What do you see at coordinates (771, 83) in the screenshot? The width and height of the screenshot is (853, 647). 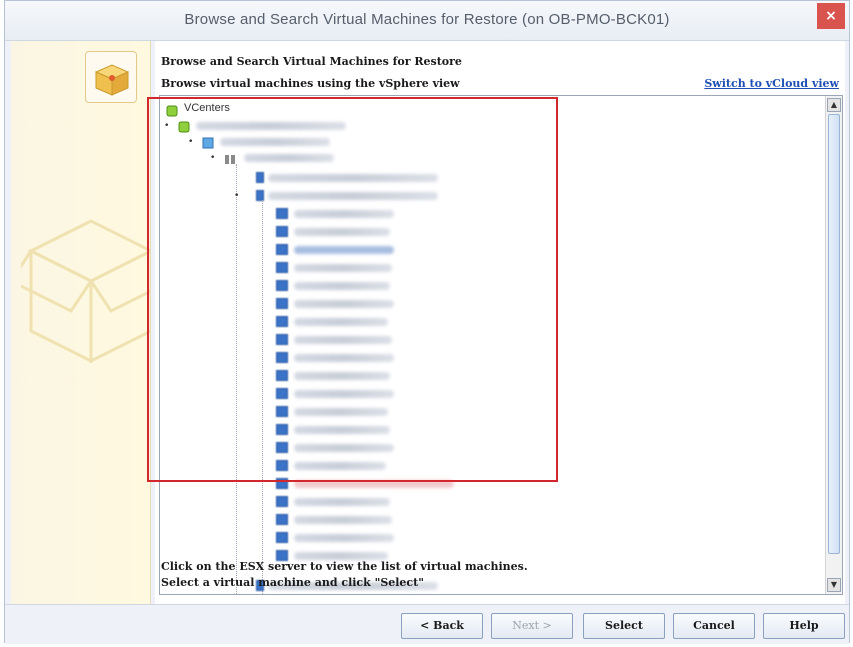 I see `switch-vcloud-link: Switch to vCloud view` at bounding box center [771, 83].